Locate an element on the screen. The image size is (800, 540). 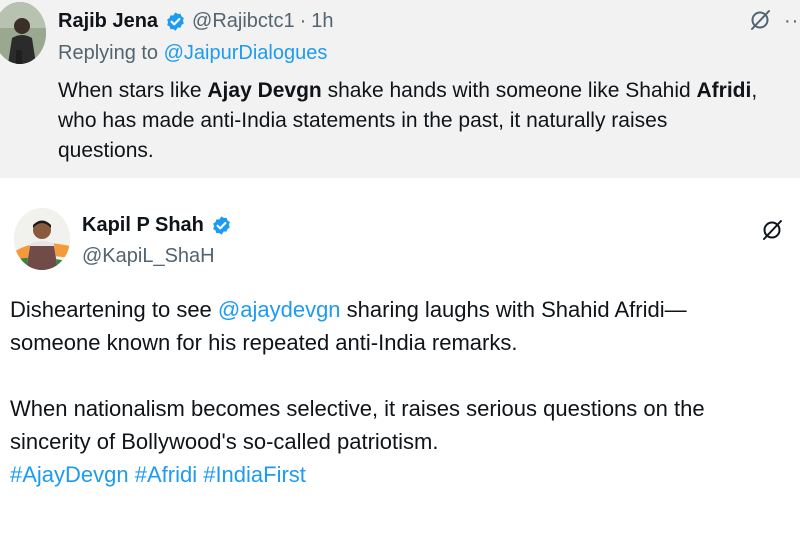
reply-text-part: , is located at coordinates (754, 90).